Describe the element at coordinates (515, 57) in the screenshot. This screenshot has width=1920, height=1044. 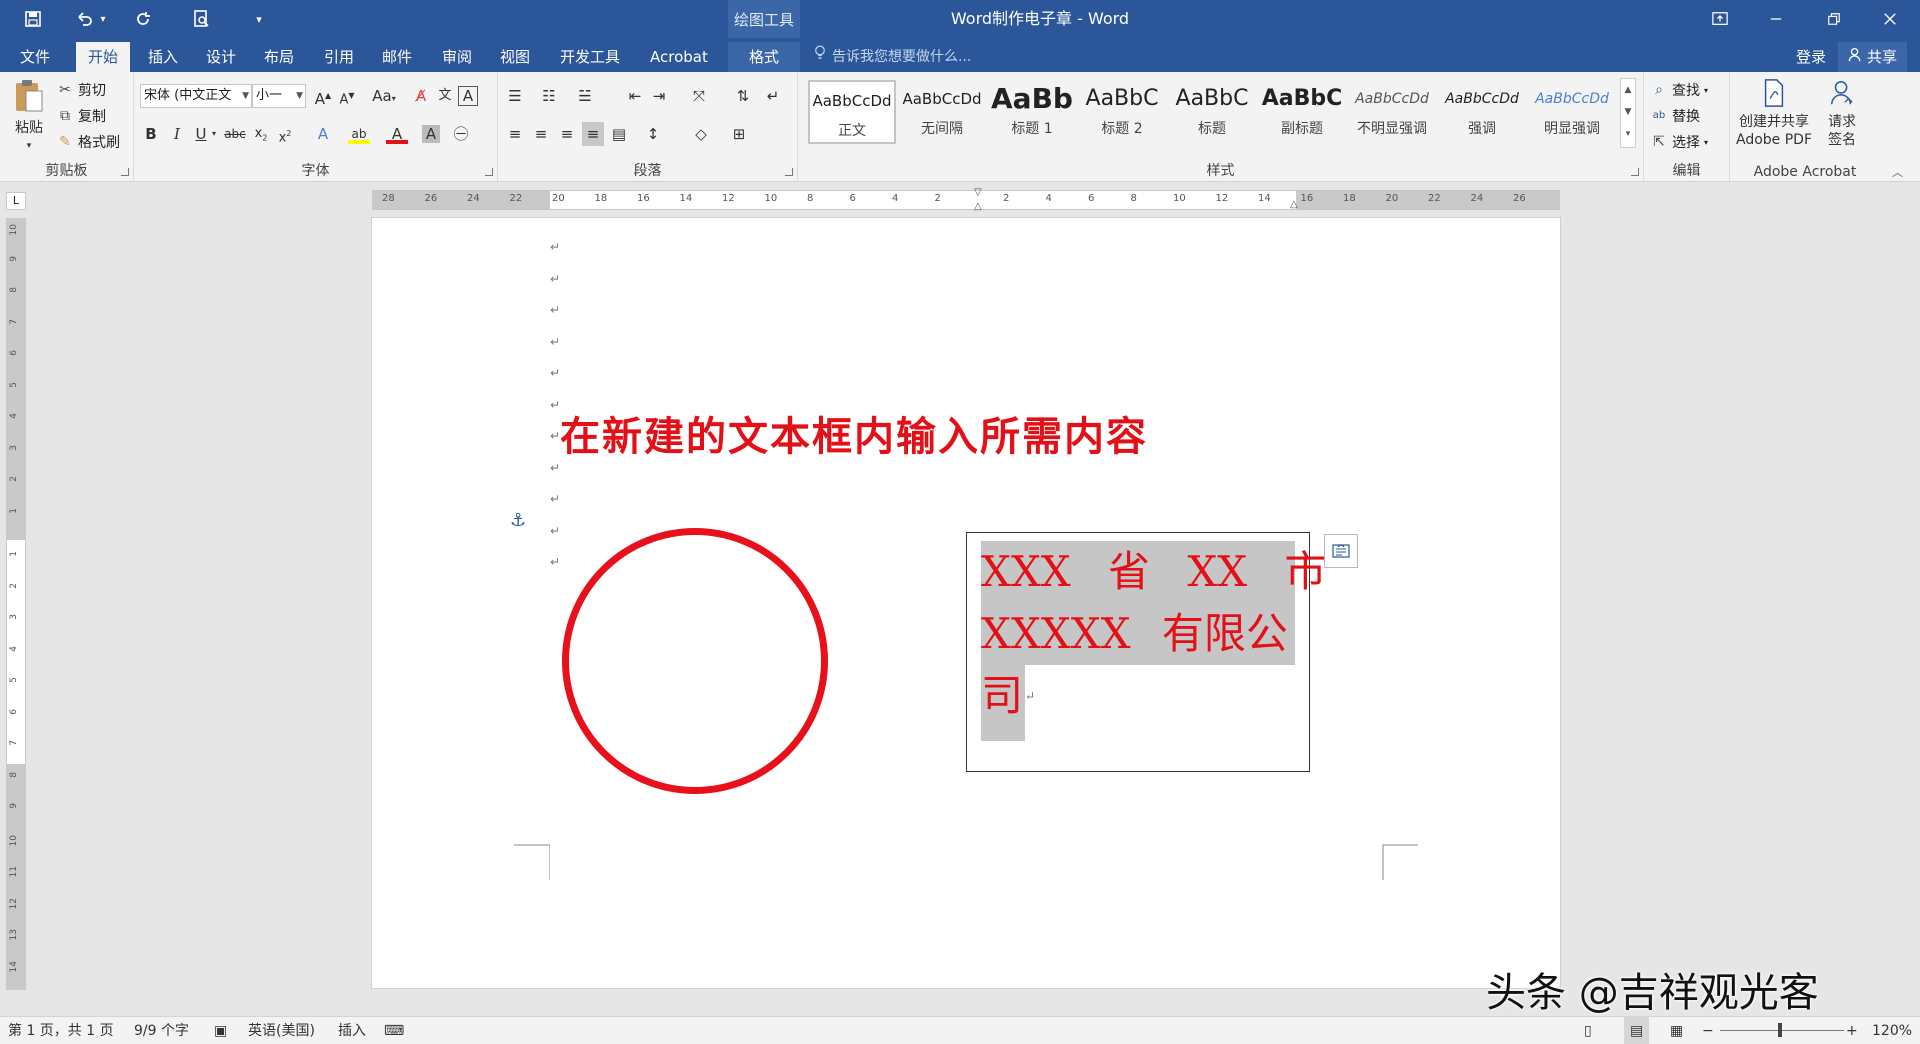
I see `tab-view: 视图` at that location.